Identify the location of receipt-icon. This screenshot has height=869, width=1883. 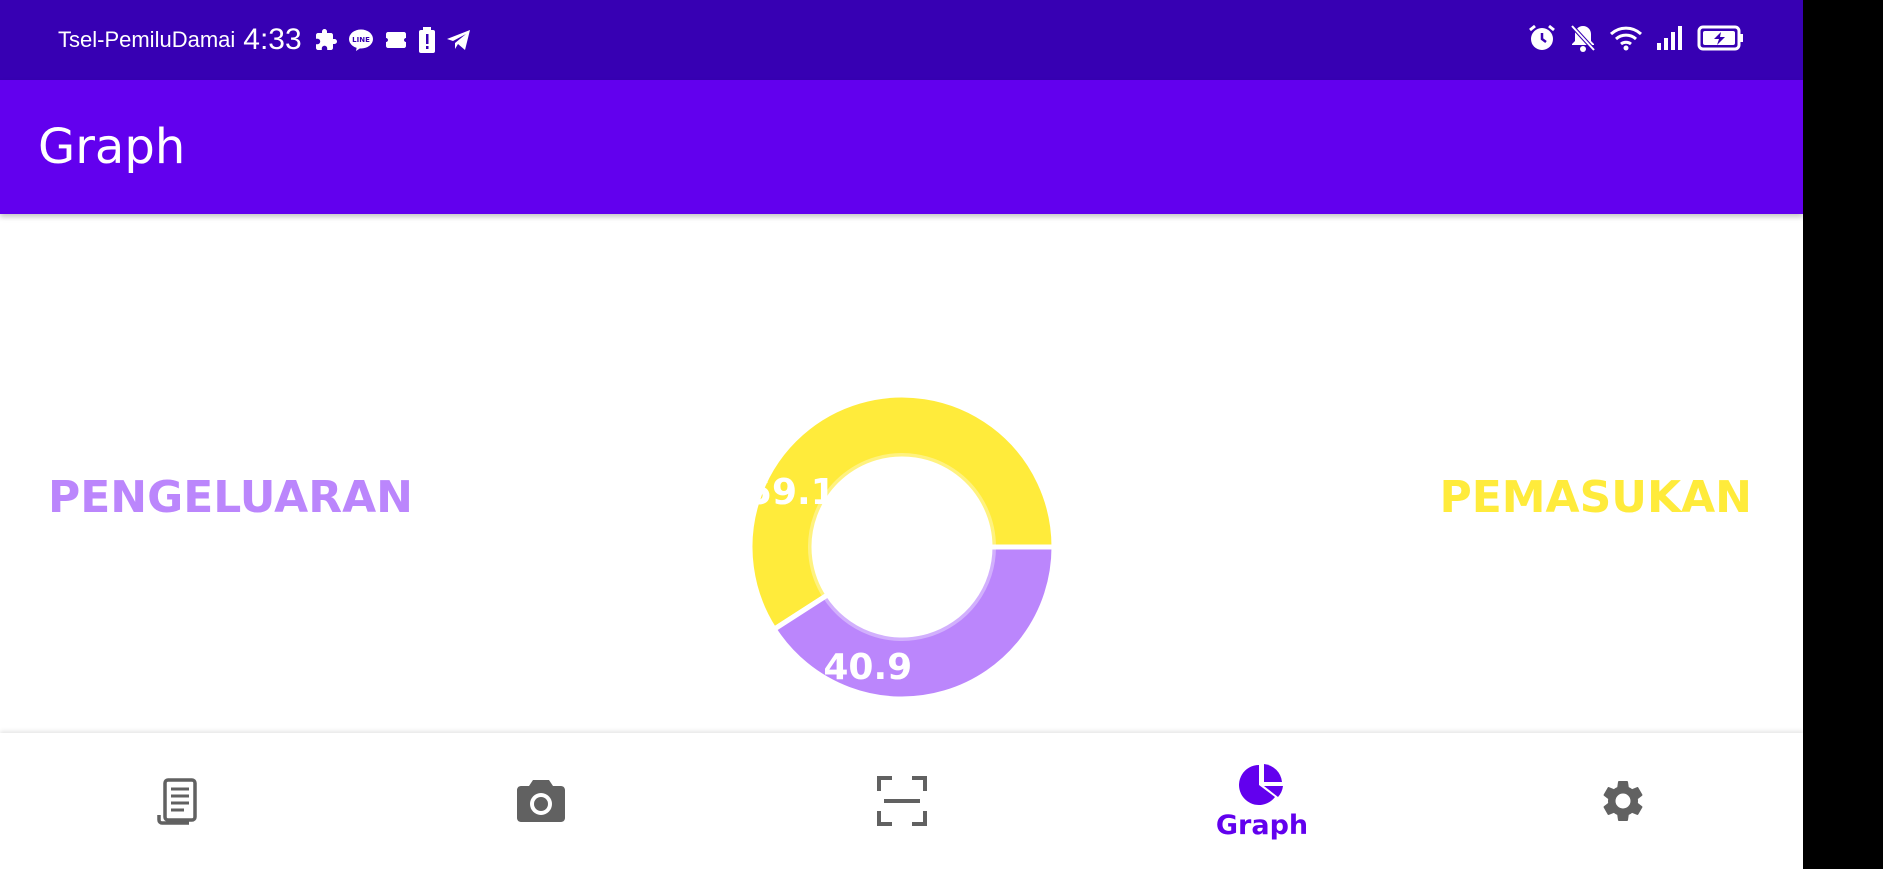
(178, 801).